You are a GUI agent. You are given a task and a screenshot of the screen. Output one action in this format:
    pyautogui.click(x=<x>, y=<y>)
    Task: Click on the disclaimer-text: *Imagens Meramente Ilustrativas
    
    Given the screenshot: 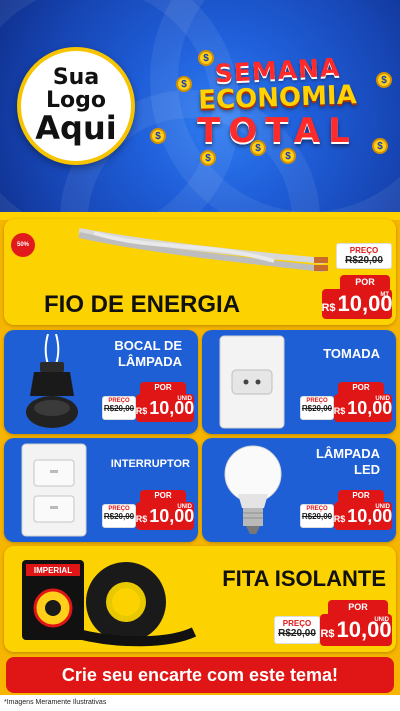 What is the action you would take?
    pyautogui.click(x=200, y=703)
    